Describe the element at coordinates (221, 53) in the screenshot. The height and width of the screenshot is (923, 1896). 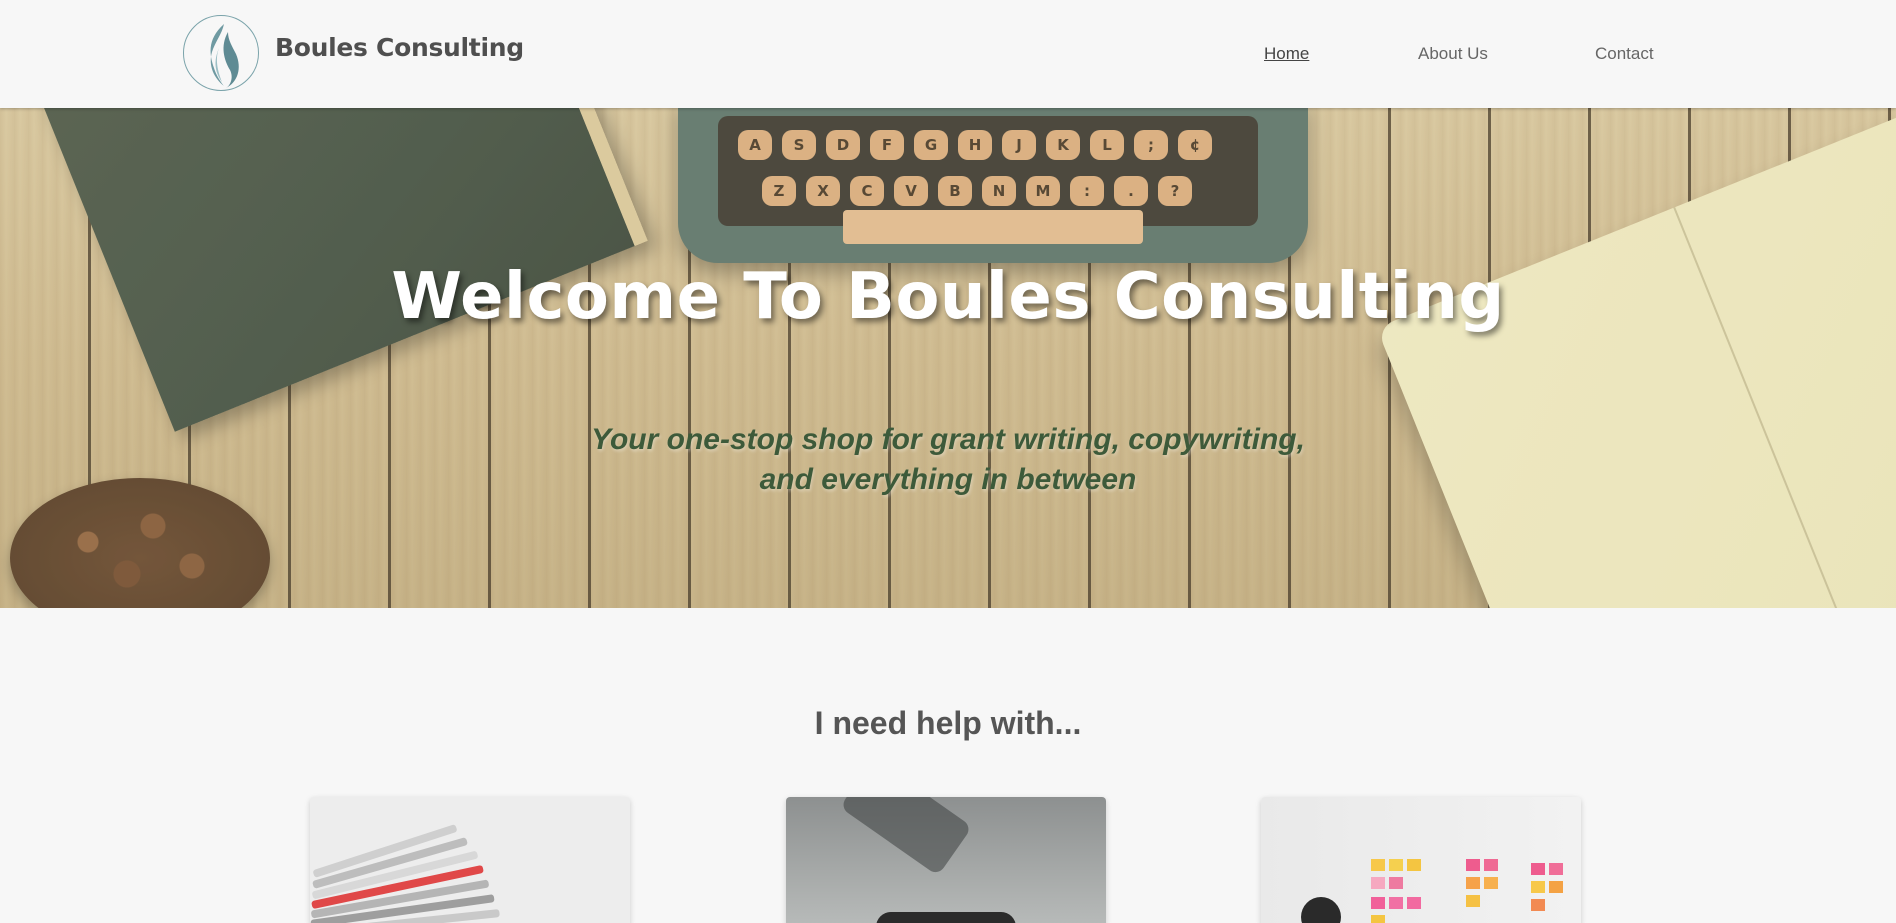
I see `flame-logo-icon` at that location.